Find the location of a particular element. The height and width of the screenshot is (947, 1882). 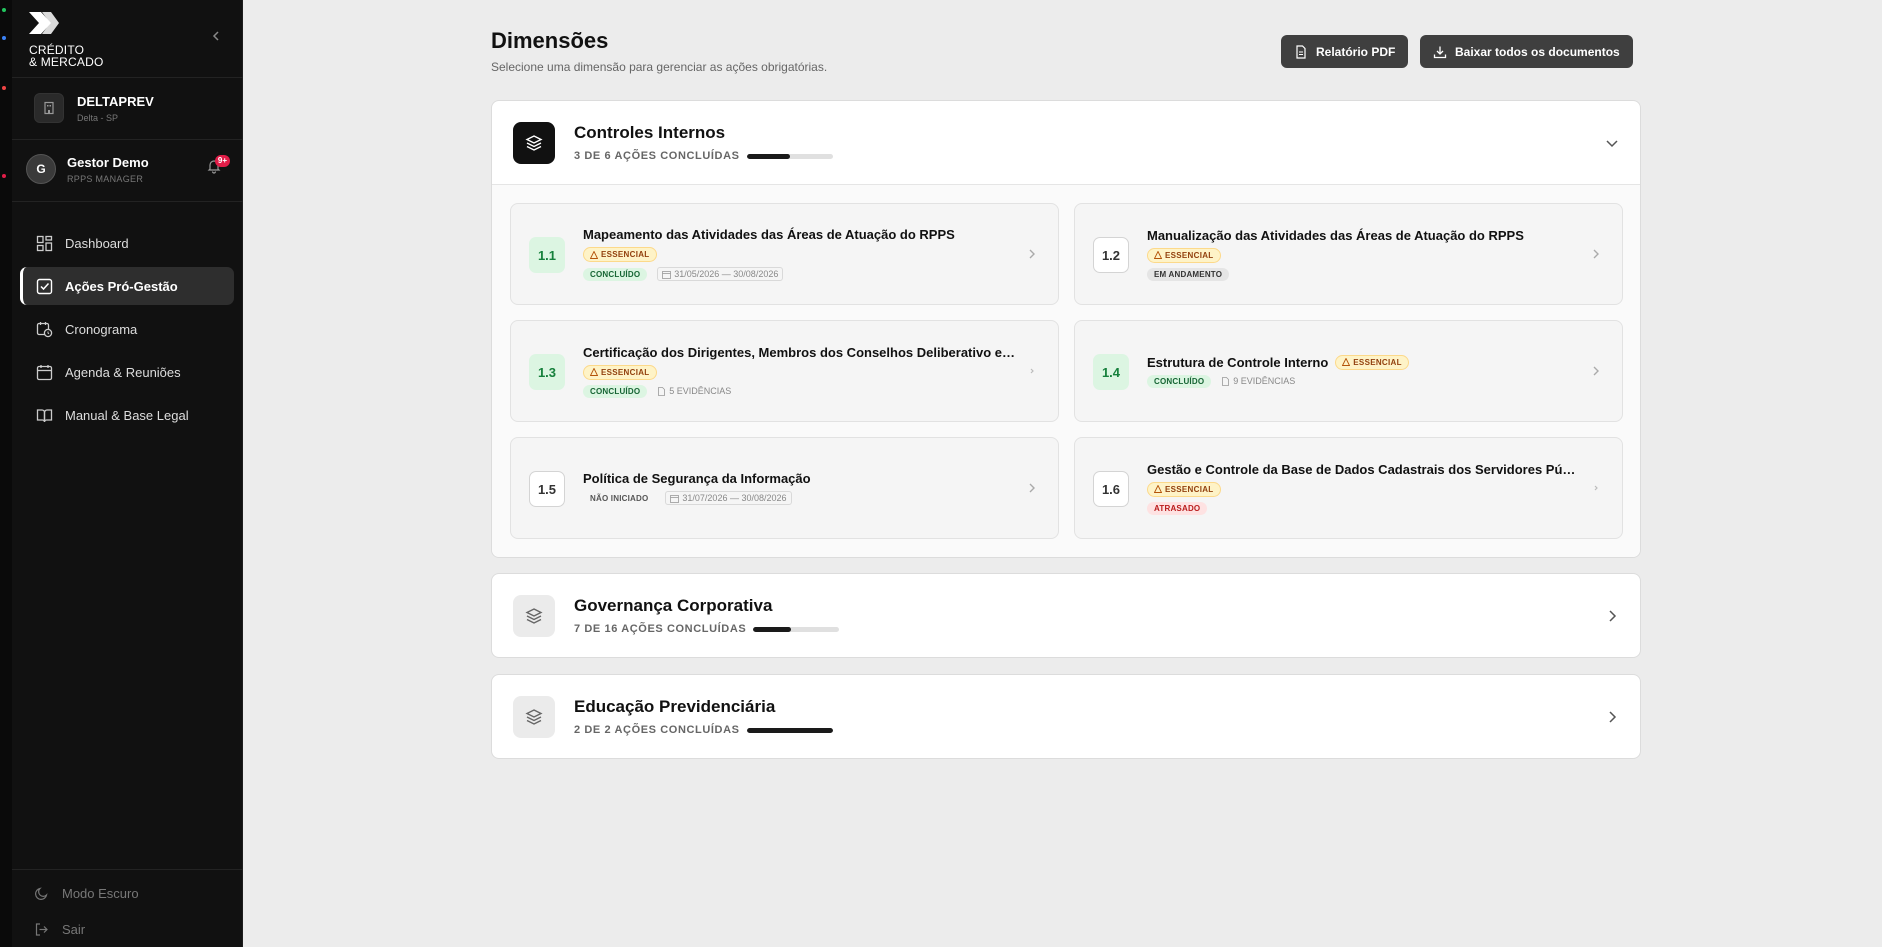

download-all-button: Baixar todos os documentos is located at coordinates (1526, 51).